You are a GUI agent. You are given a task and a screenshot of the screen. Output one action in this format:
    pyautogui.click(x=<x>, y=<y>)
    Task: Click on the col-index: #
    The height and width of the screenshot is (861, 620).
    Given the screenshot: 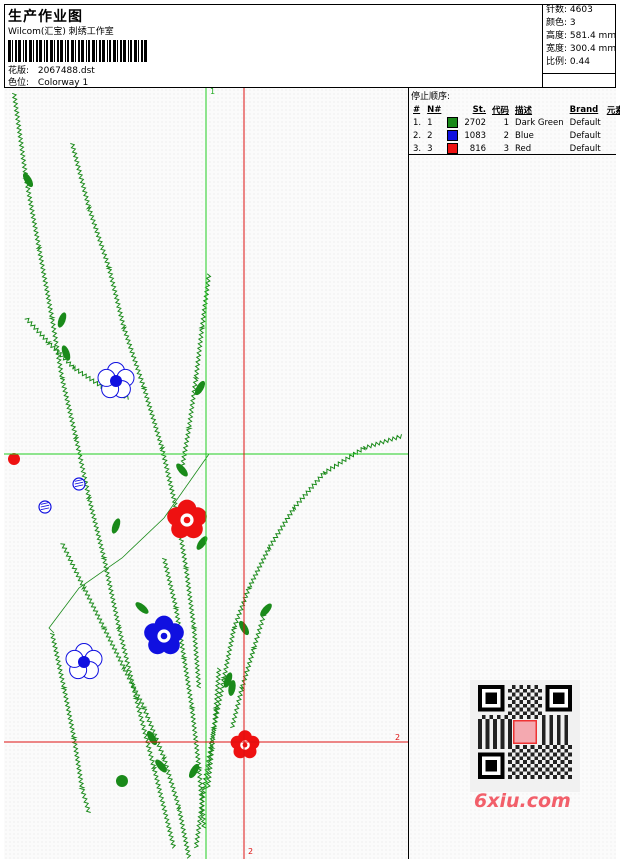 What is the action you would take?
    pyautogui.click(x=417, y=109)
    